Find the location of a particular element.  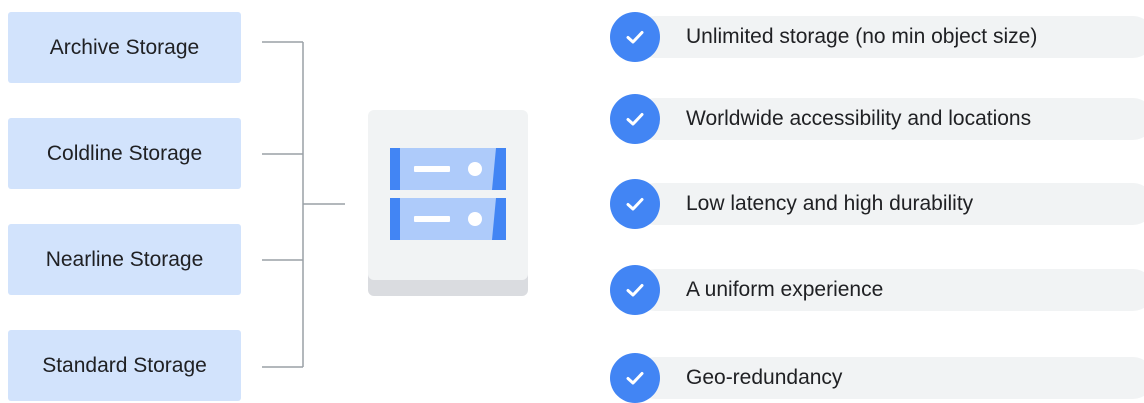

server-drive-stack is located at coordinates (448, 194).